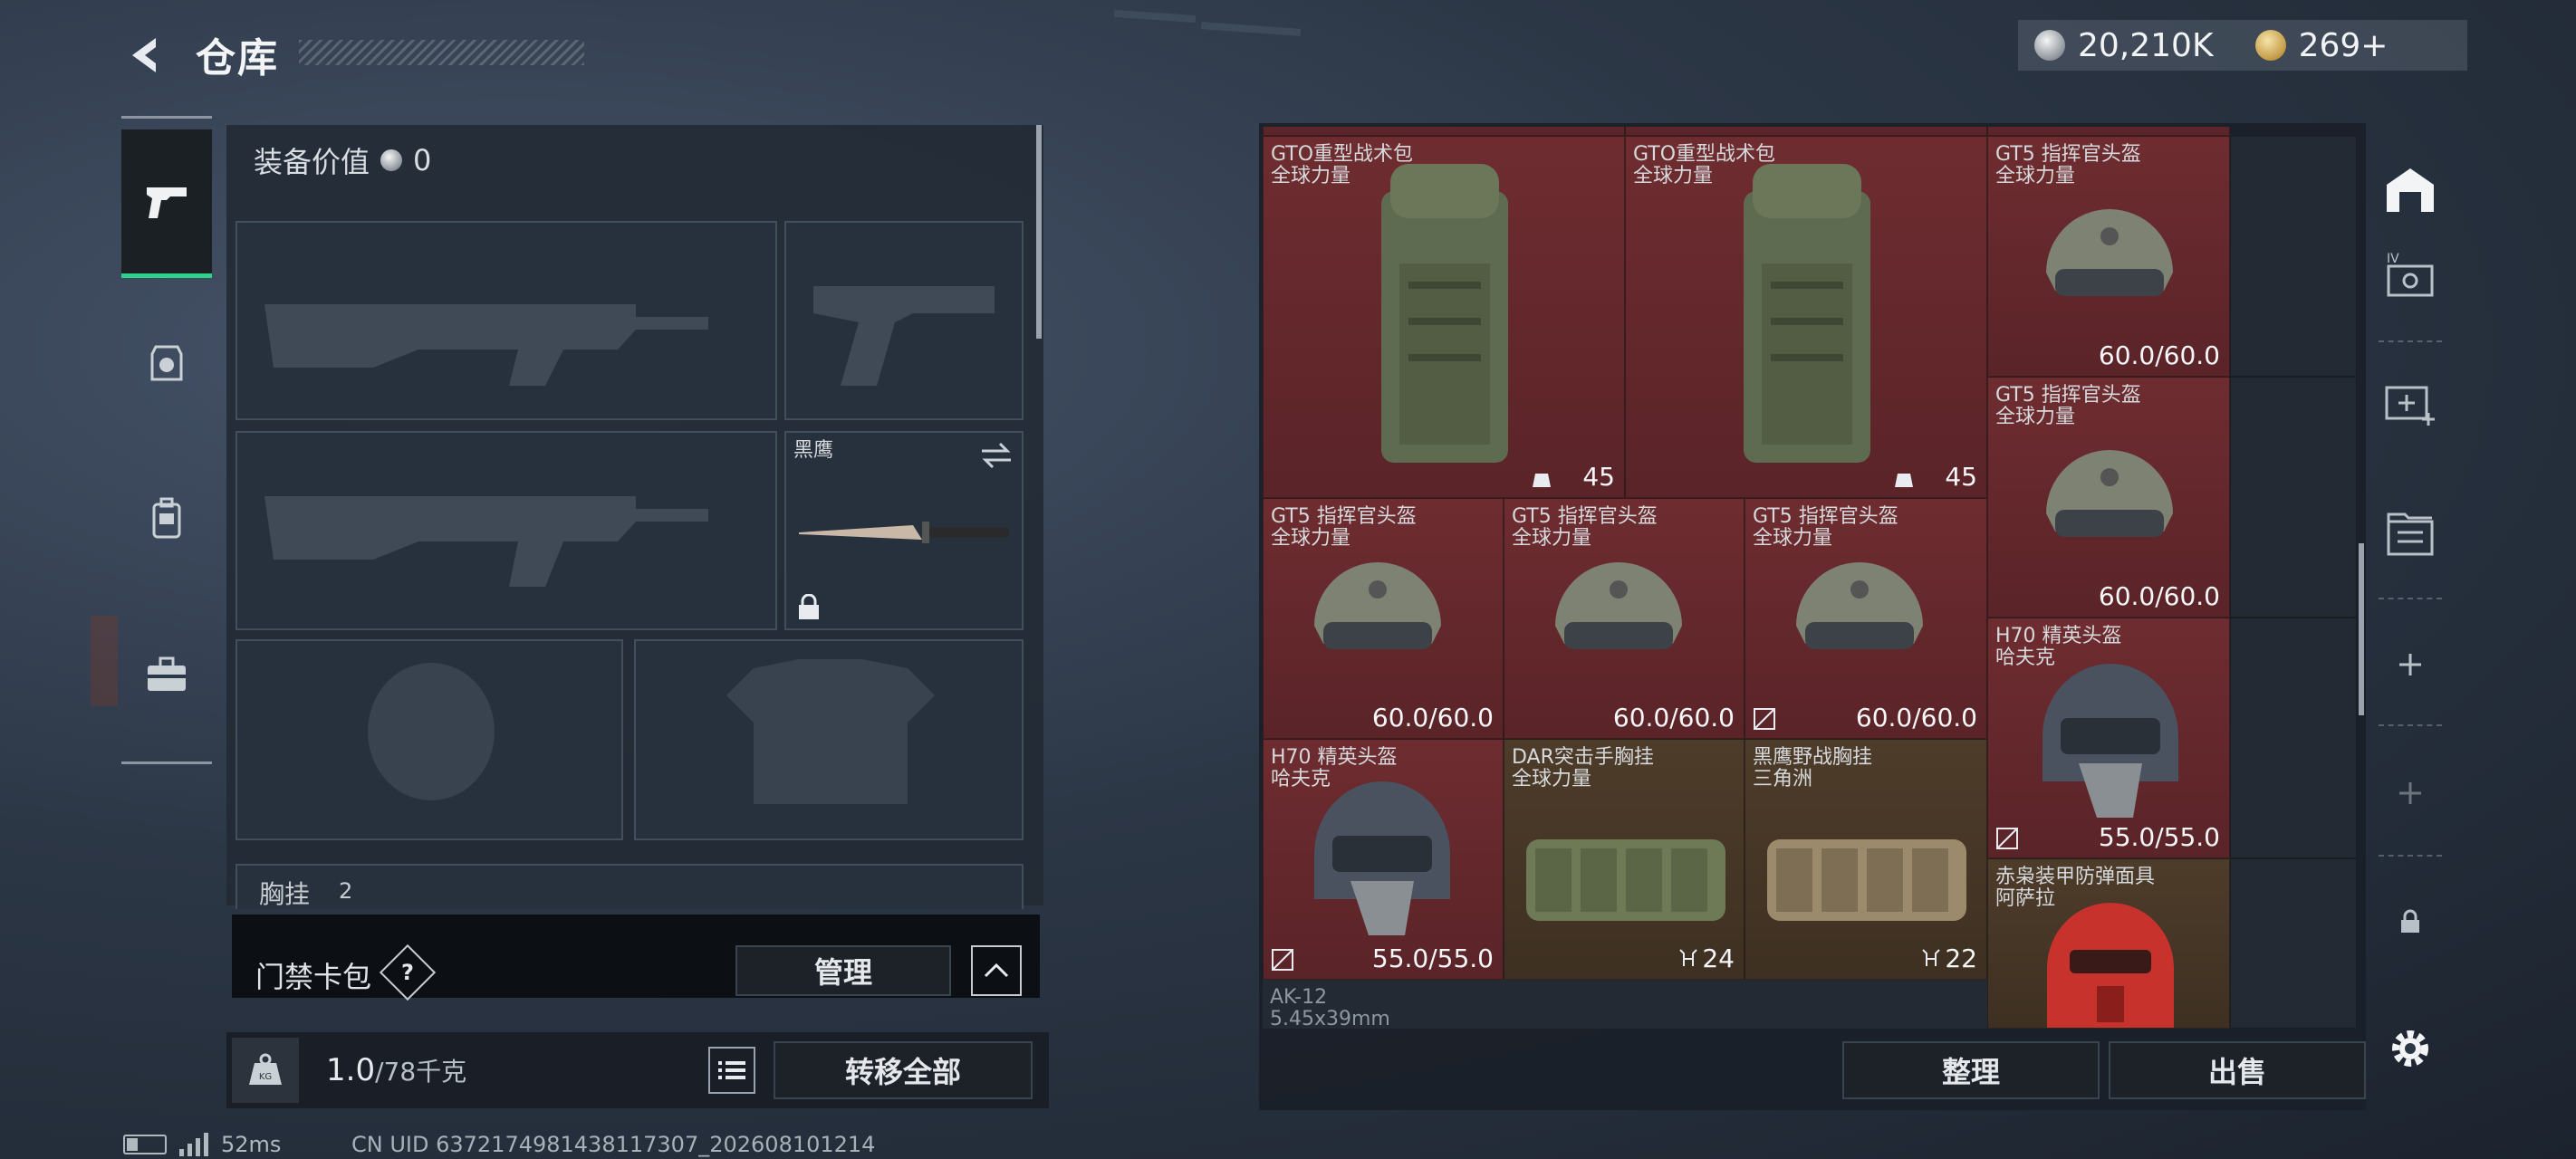 This screenshot has height=1159, width=2576. What do you see at coordinates (2361, 629) in the screenshot?
I see `storage-scrollbar` at bounding box center [2361, 629].